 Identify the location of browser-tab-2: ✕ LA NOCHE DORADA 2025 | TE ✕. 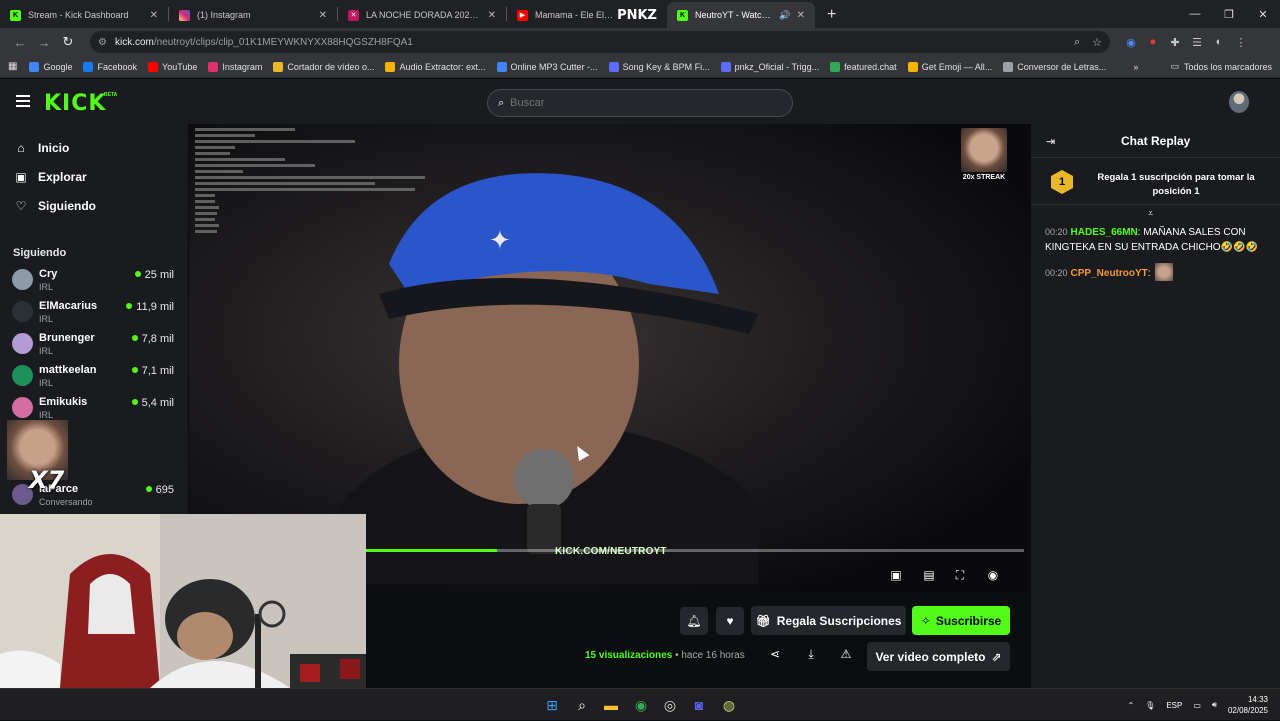
(422, 15).